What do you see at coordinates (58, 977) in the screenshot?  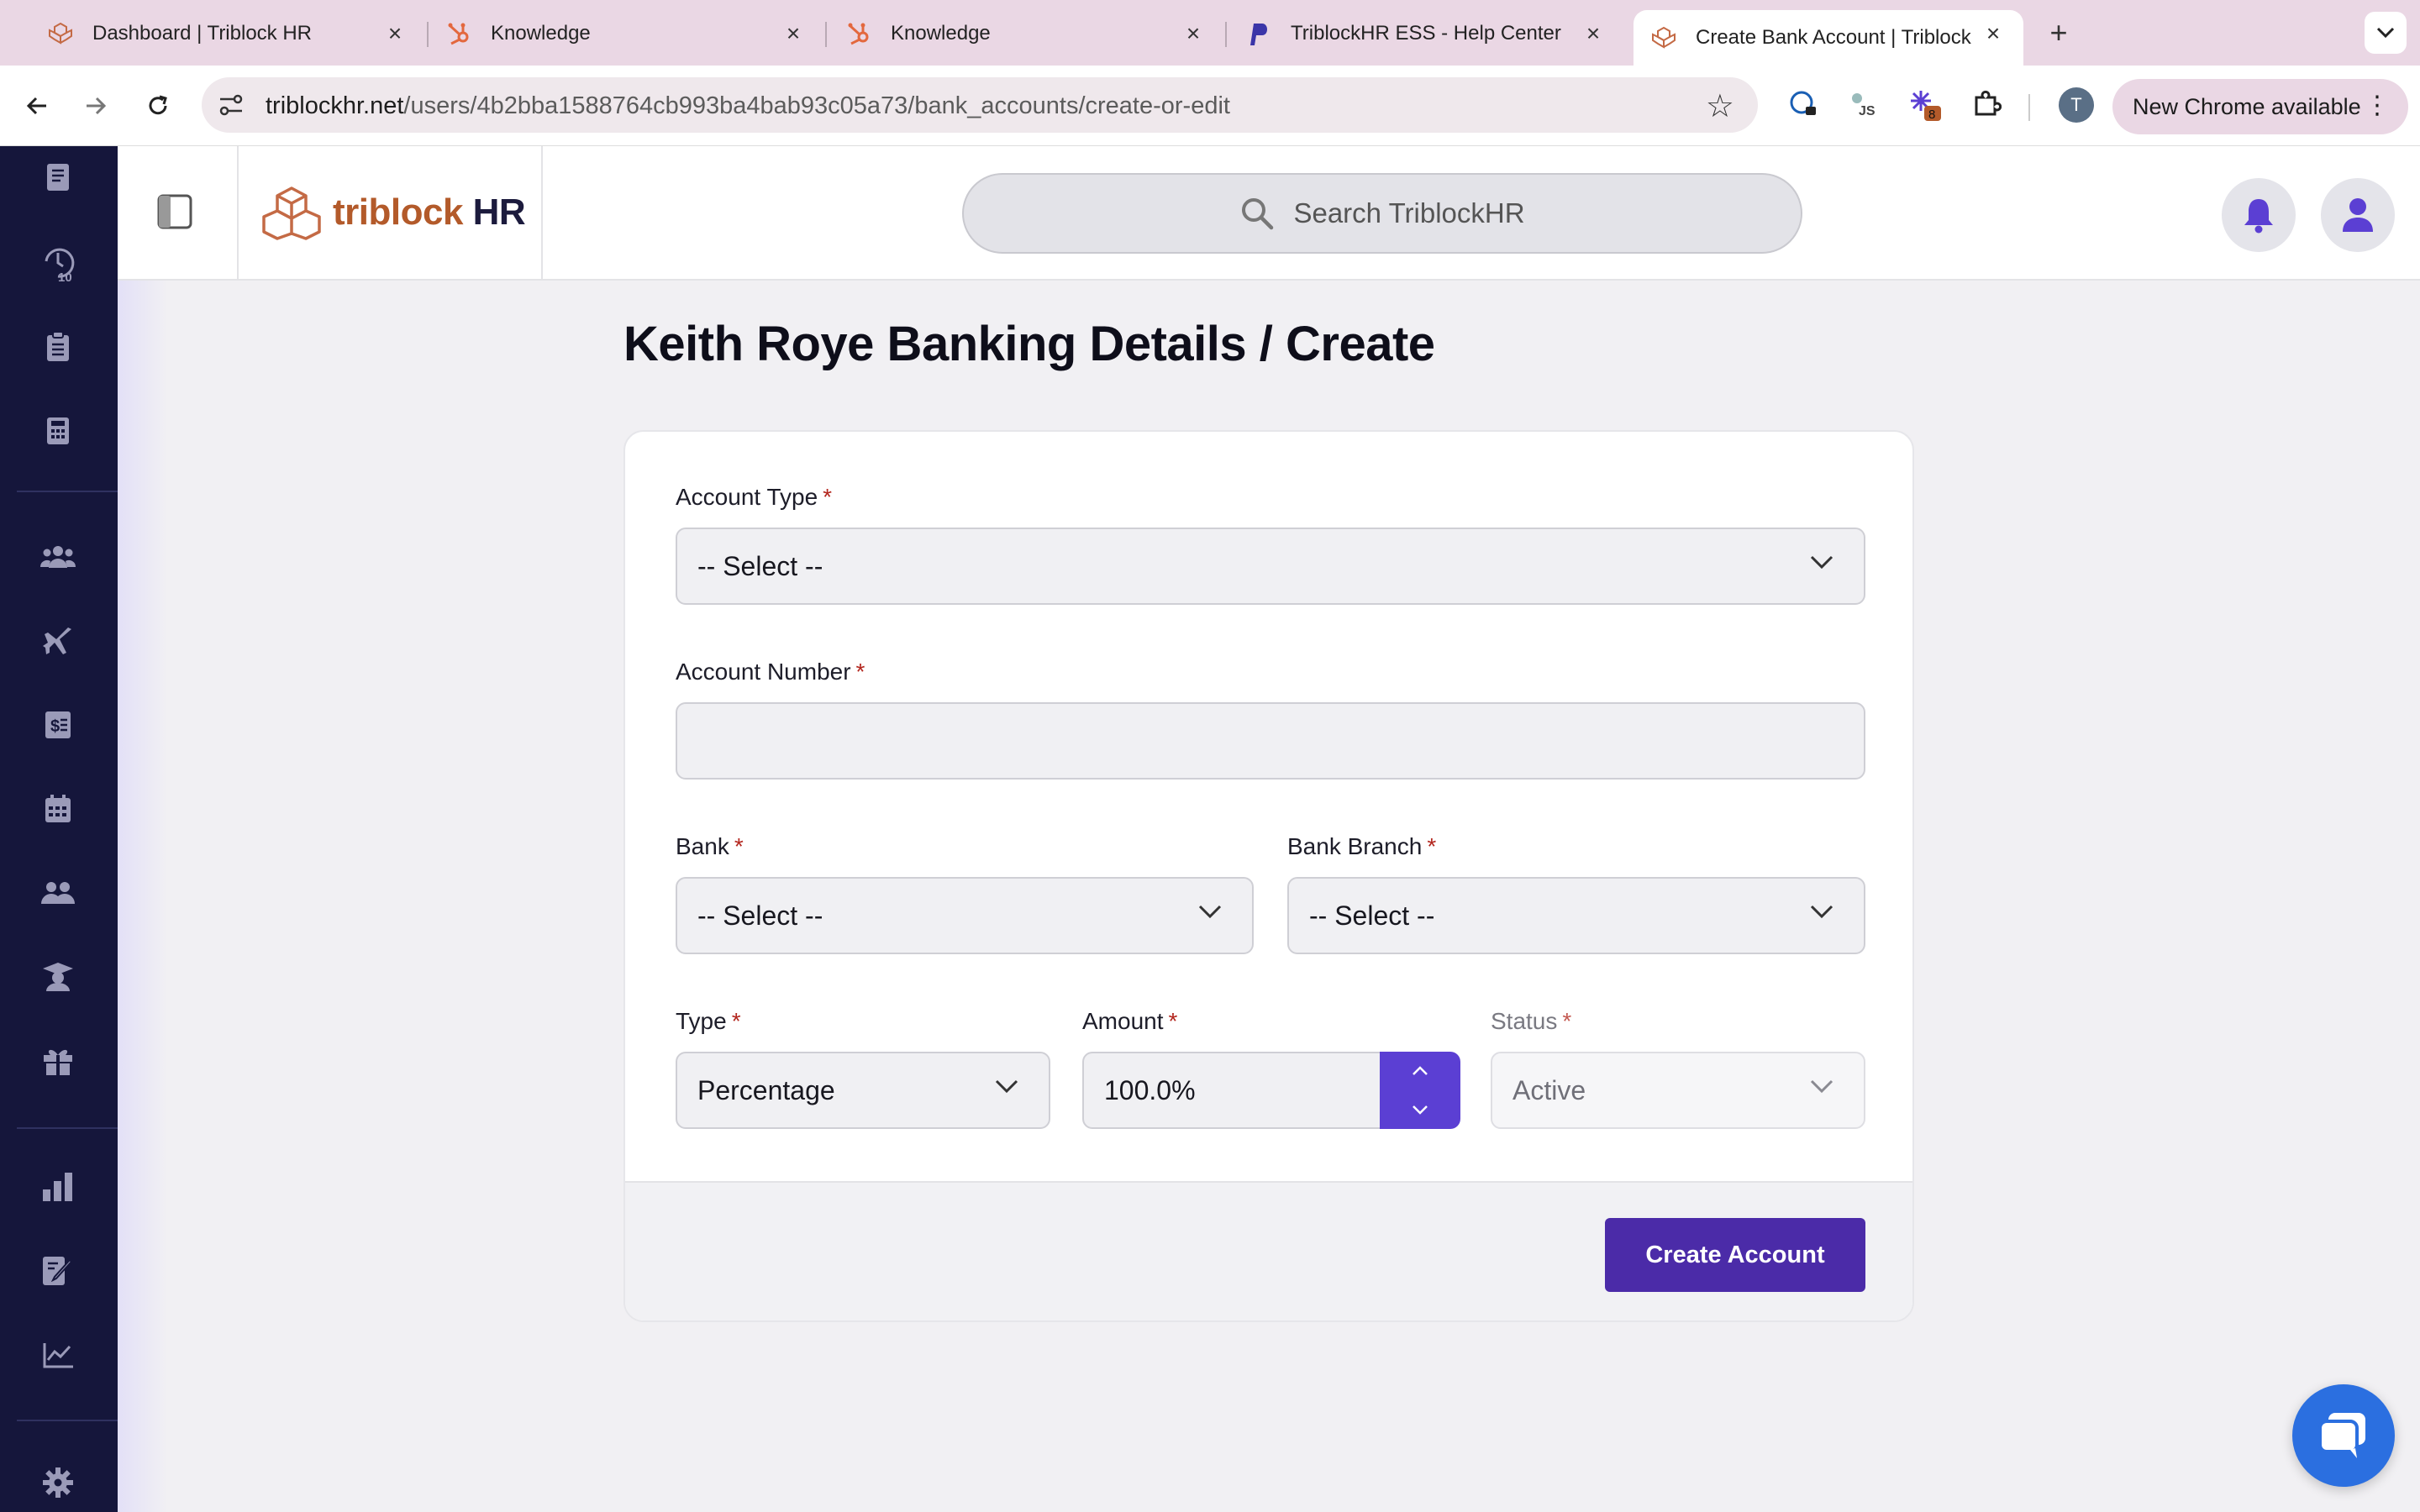 I see `sidebar-item-training` at bounding box center [58, 977].